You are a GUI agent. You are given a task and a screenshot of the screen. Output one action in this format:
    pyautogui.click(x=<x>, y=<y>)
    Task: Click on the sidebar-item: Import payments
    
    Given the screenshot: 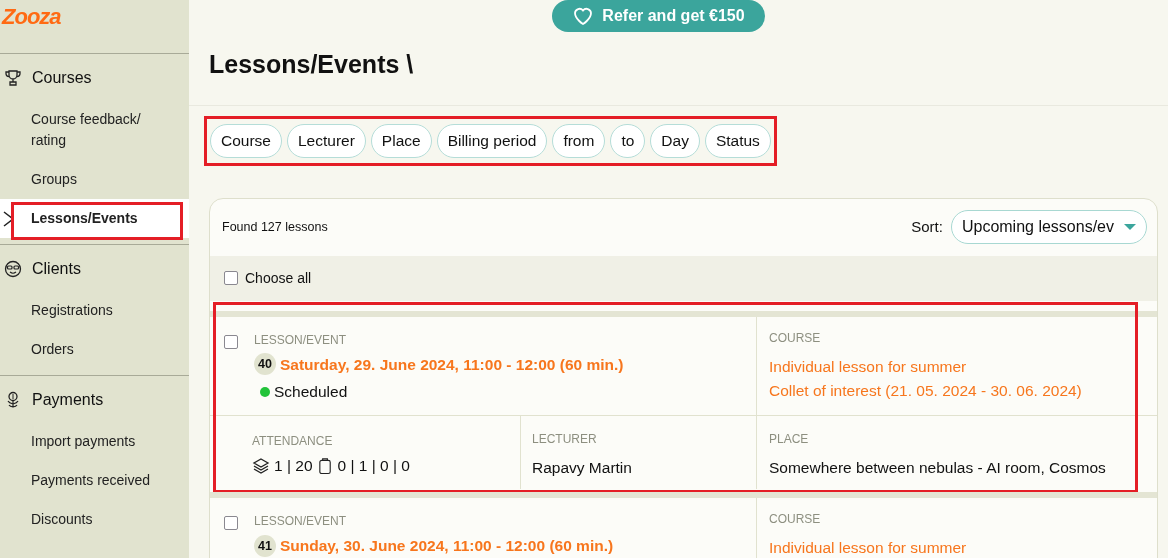 What is the action you would take?
    pyautogui.click(x=94, y=441)
    